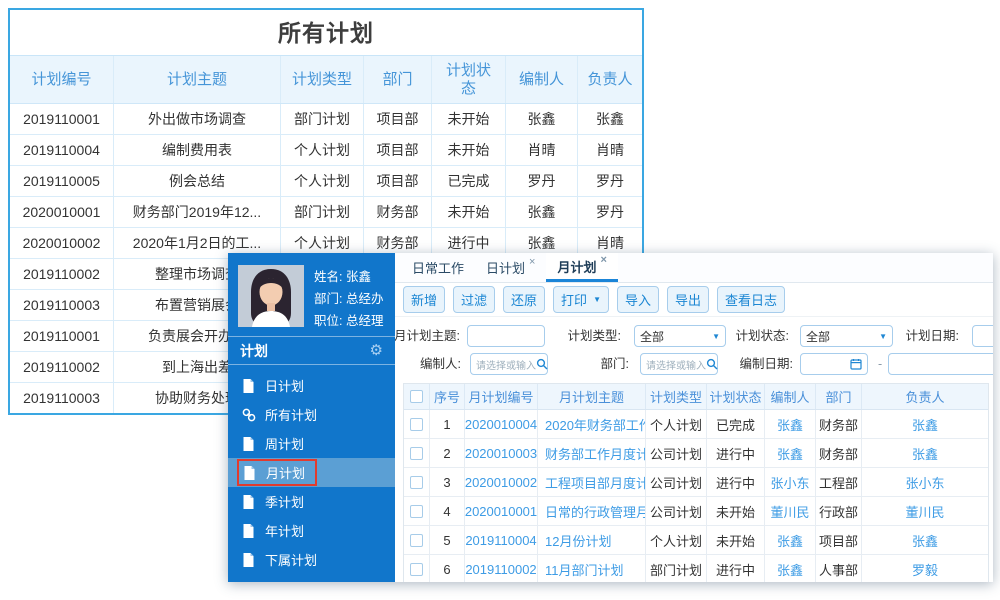 This screenshot has width=1000, height=600. Describe the element at coordinates (501, 453) in the screenshot. I see `table-cell-link: 2020010003` at that location.